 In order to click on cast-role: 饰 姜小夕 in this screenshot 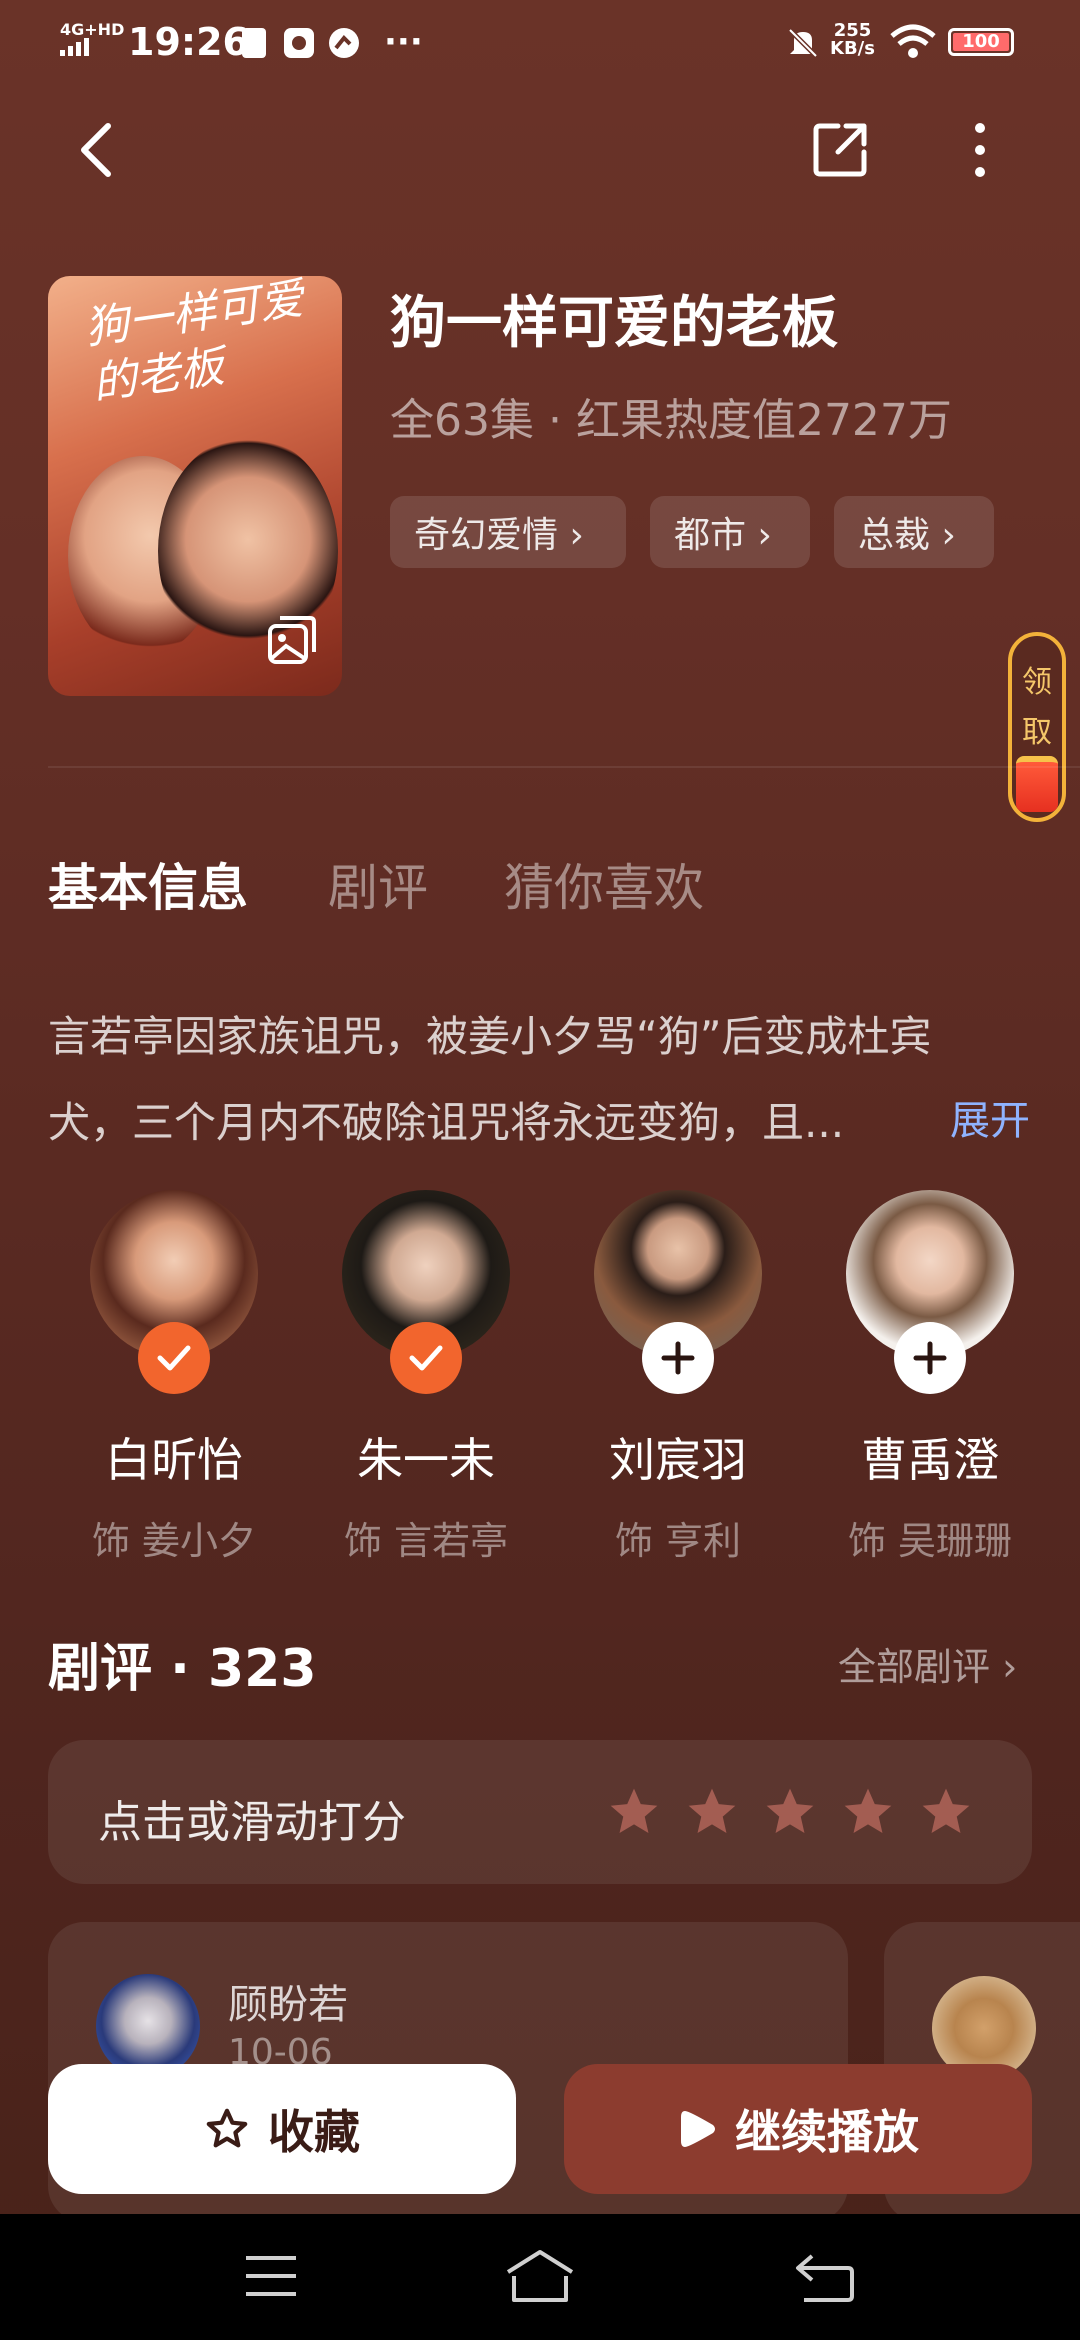, I will do `click(174, 1541)`.